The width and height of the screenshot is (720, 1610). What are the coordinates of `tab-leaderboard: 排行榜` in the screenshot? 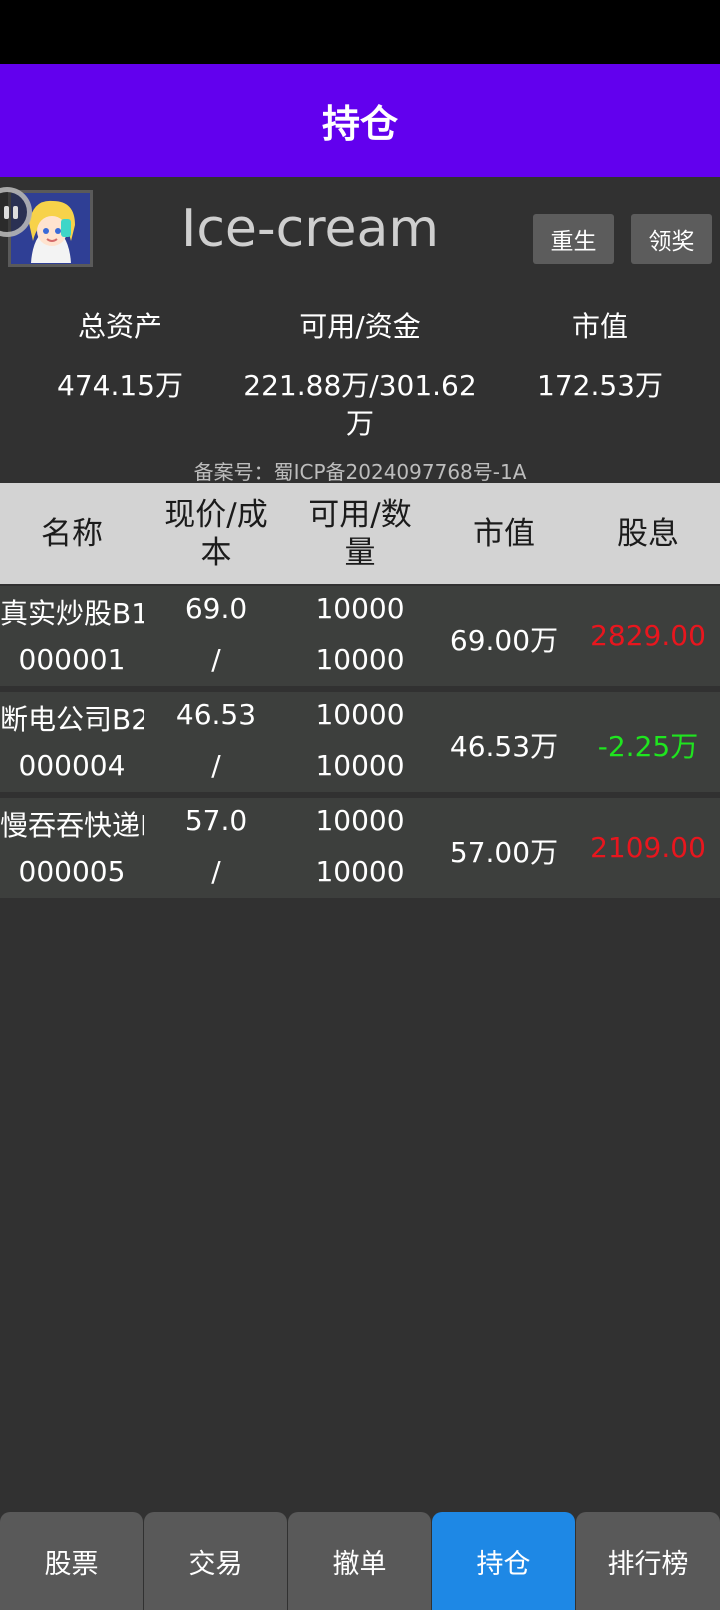 It's located at (648, 1561).